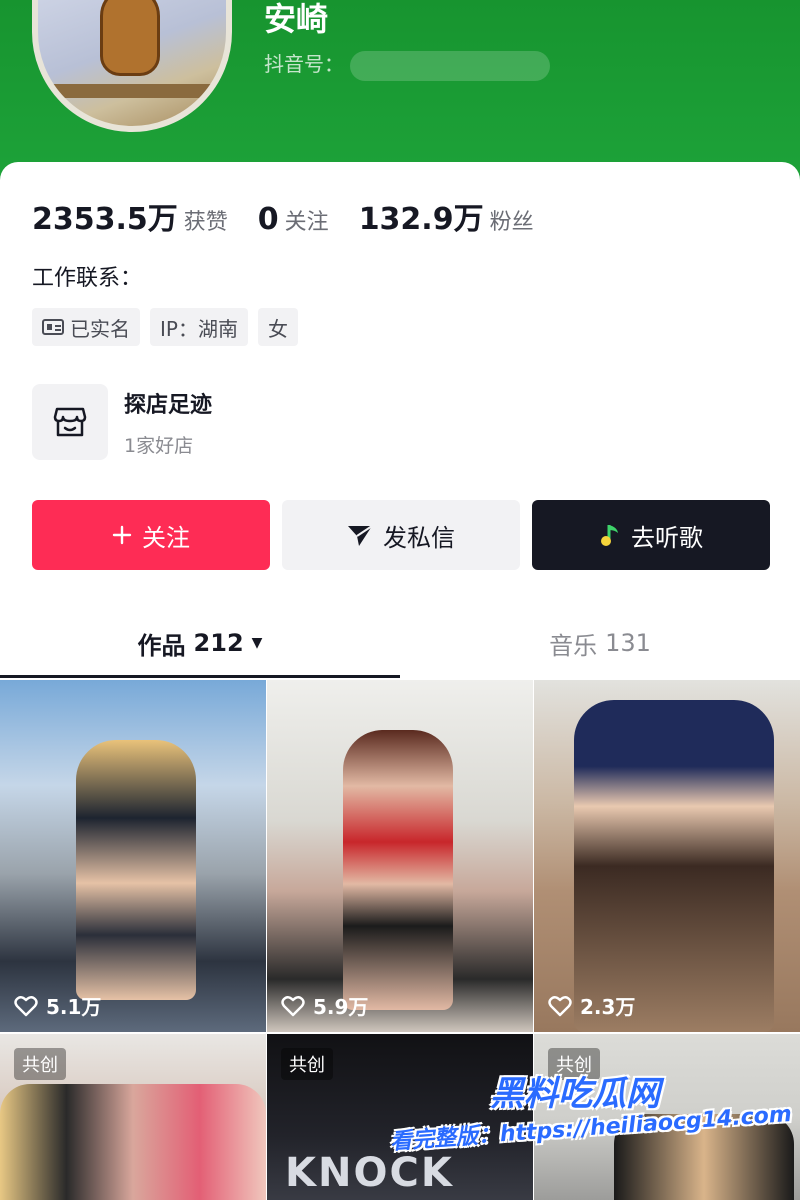  I want to click on storefront-icon, so click(70, 422).